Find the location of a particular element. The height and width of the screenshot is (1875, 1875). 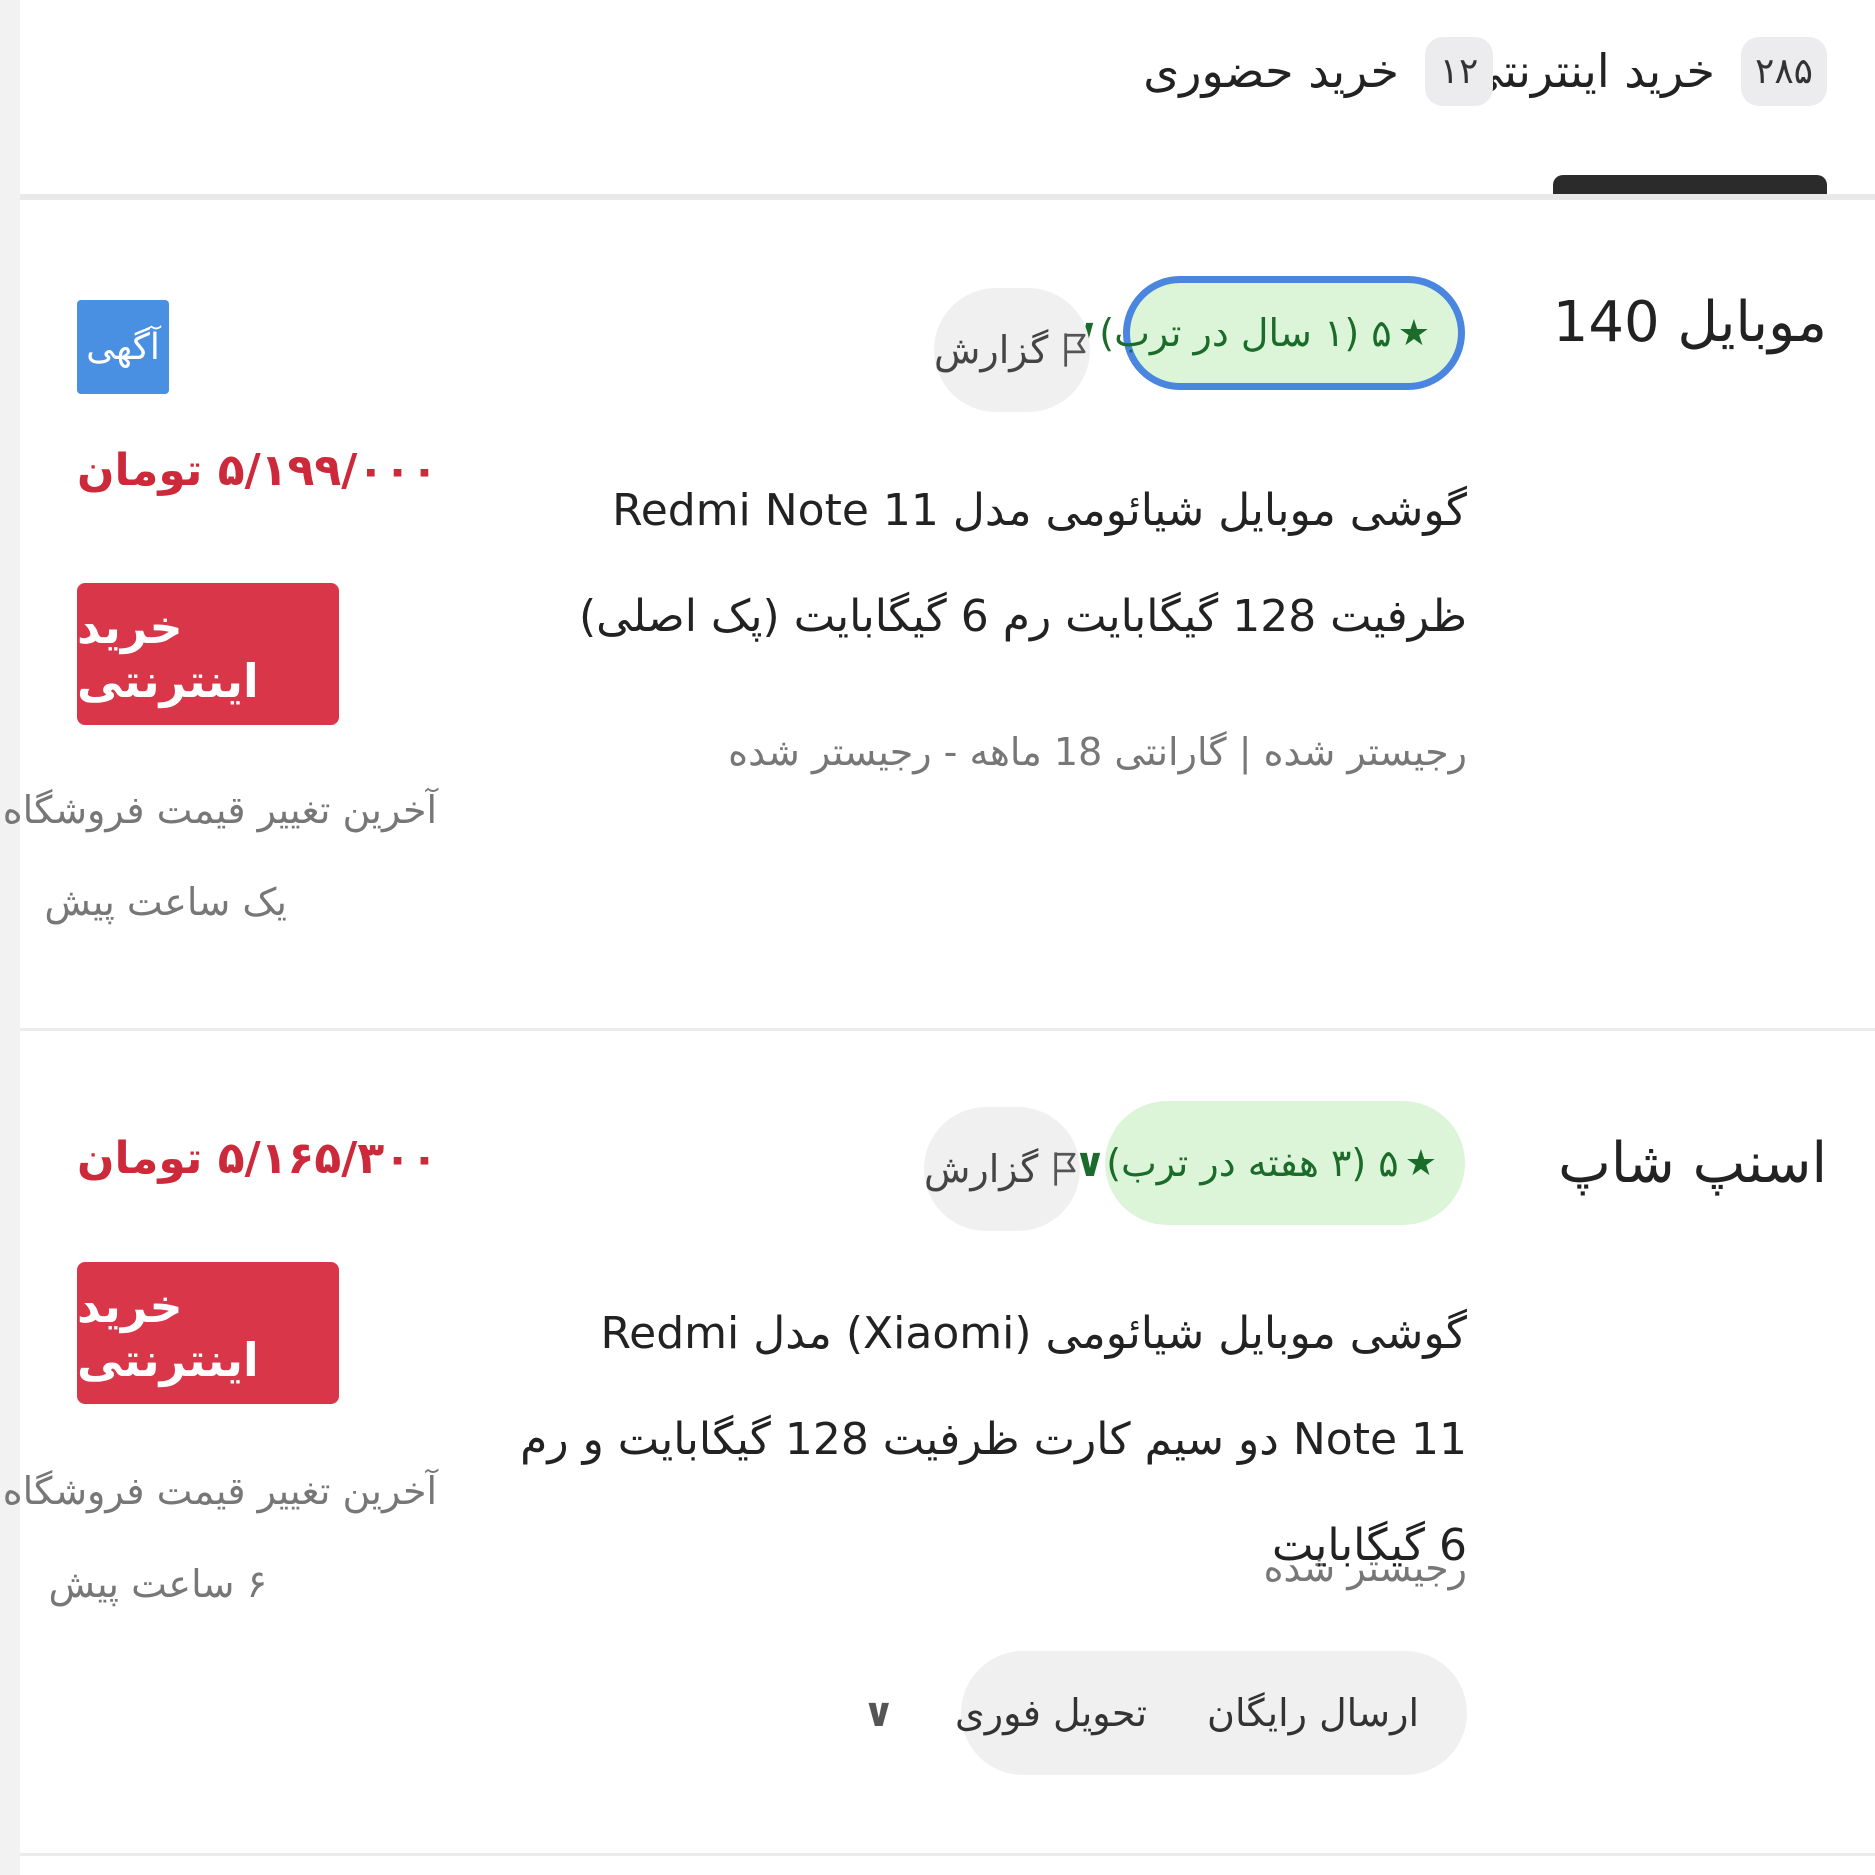

price-change-time: یک ساعت پیش is located at coordinates (165, 902).